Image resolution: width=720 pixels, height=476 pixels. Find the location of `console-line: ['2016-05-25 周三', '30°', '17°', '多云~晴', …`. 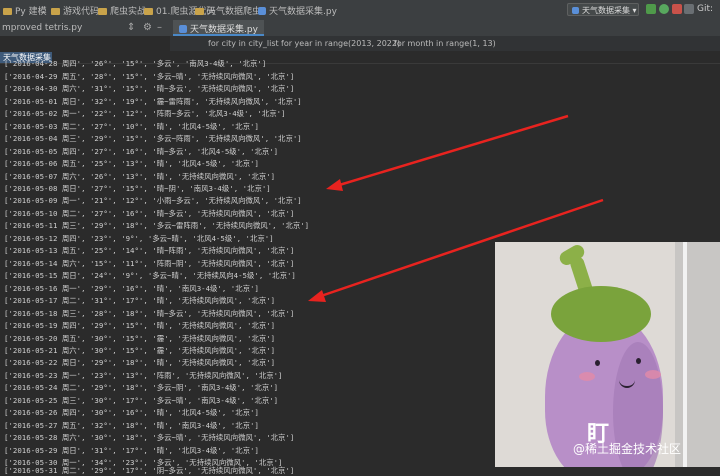

console-line: ['2016-05-25 周三', '30°', '17°', '多云~晴', … is located at coordinates (141, 400).